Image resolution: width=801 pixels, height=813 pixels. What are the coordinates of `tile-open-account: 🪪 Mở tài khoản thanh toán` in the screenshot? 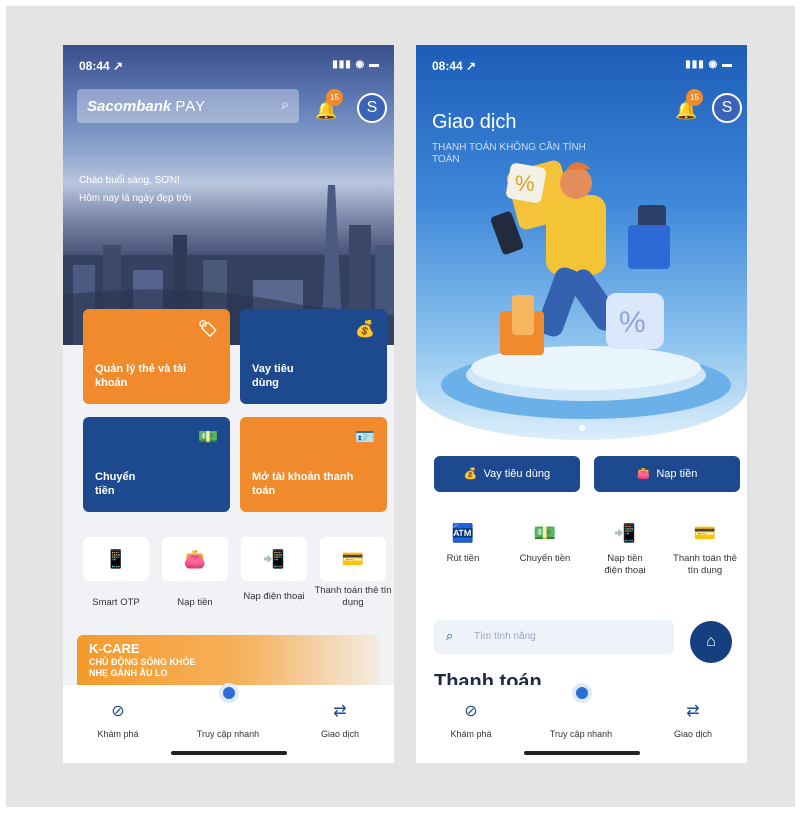 It's located at (313, 464).